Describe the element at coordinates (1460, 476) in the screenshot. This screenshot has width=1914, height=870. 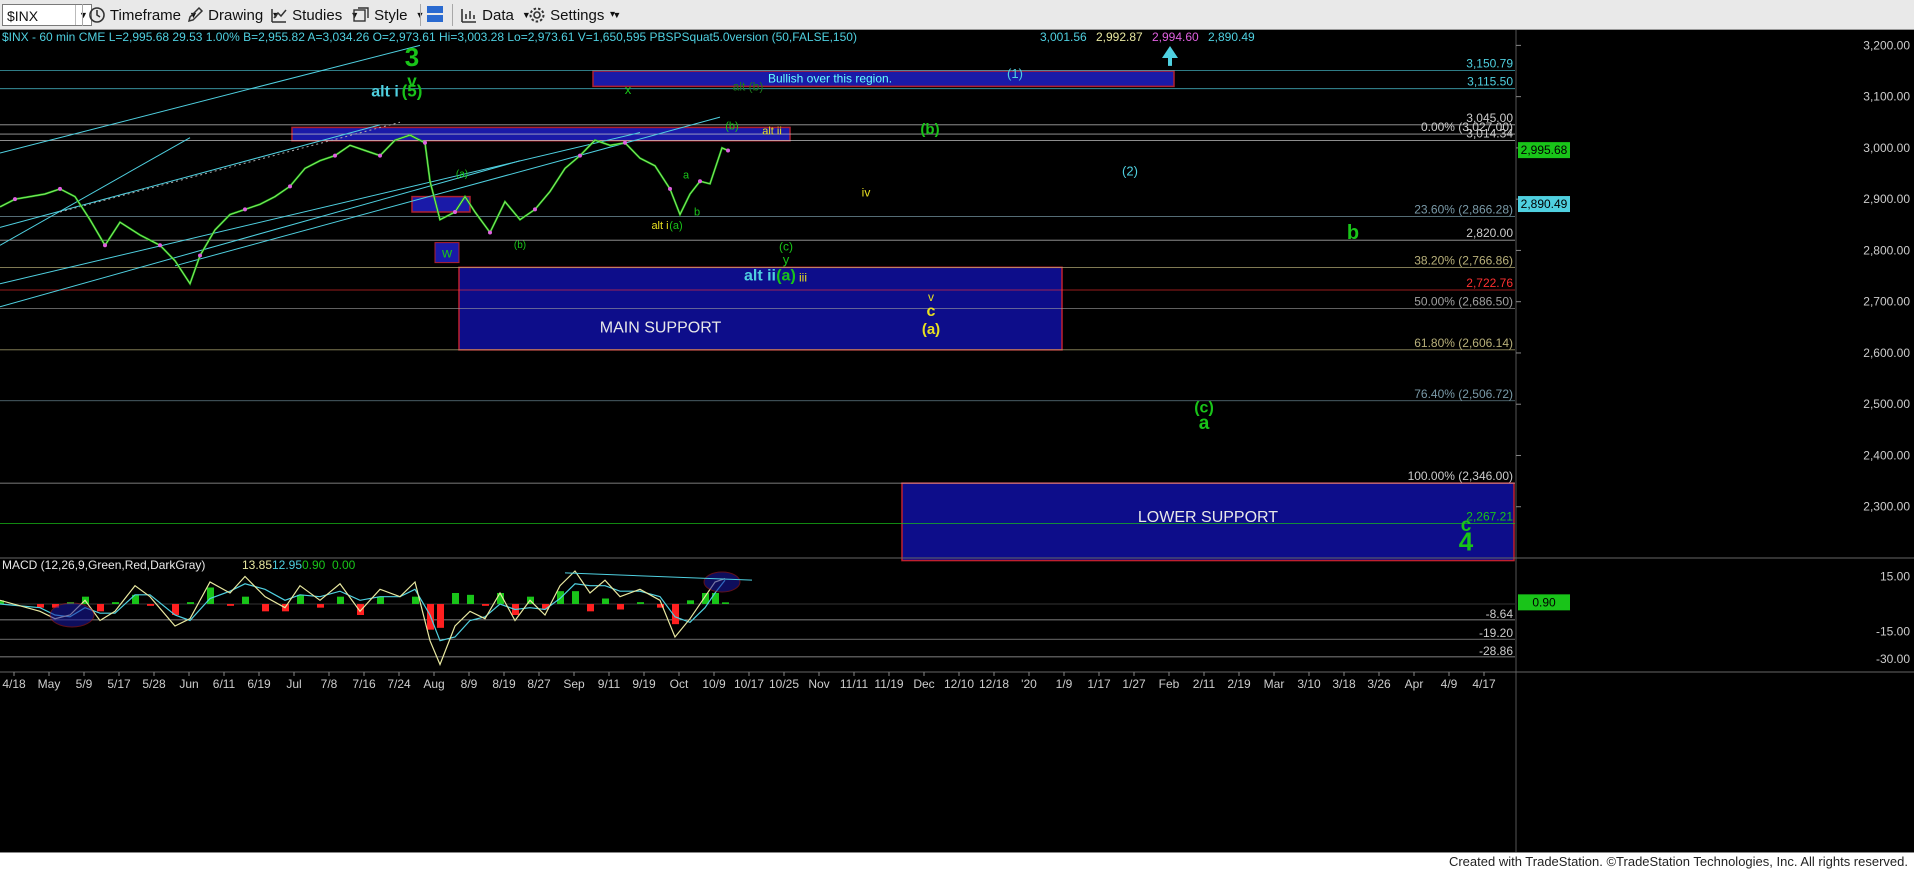
I see `level-label: 100.00% (2,346.00)` at that location.